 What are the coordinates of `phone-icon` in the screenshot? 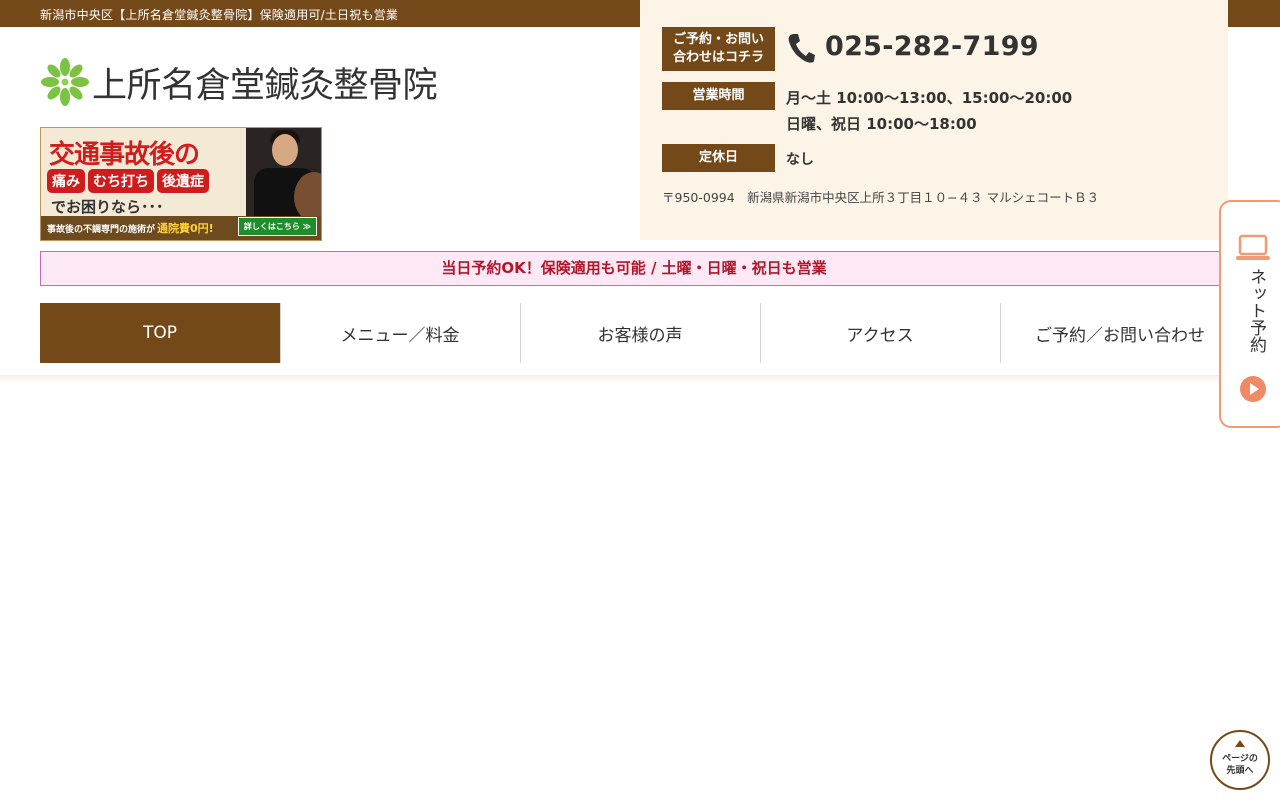 It's located at (801, 48).